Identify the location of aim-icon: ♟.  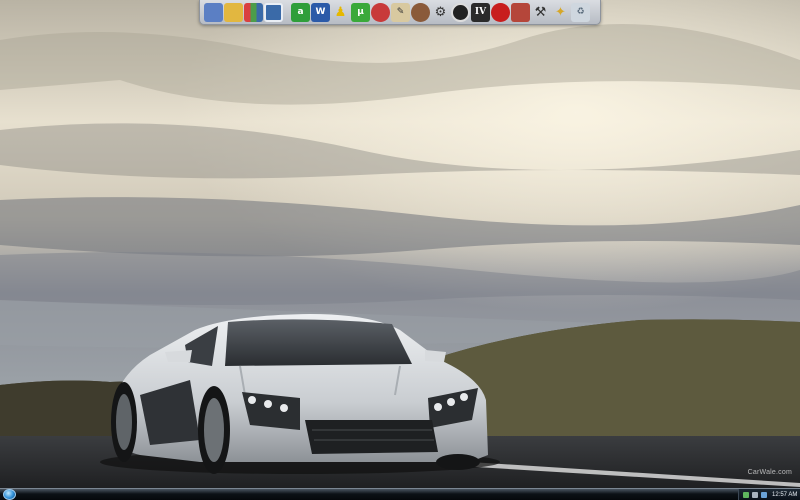
(340, 12).